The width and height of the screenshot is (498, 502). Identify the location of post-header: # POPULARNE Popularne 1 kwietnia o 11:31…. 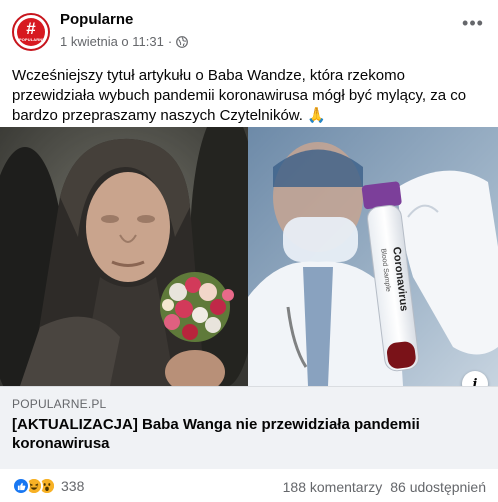
(249, 31).